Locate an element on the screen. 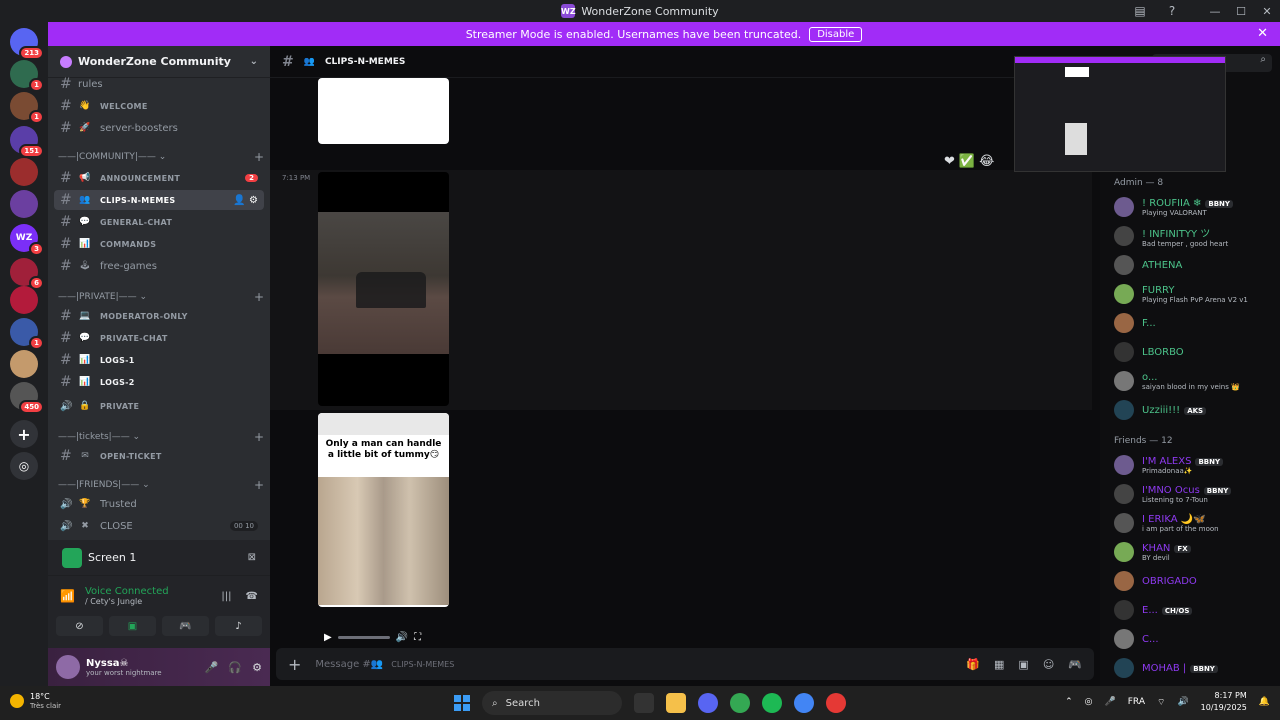  channel-category: ——|FRIENDS|—— ⌄ + is located at coordinates (161, 485).